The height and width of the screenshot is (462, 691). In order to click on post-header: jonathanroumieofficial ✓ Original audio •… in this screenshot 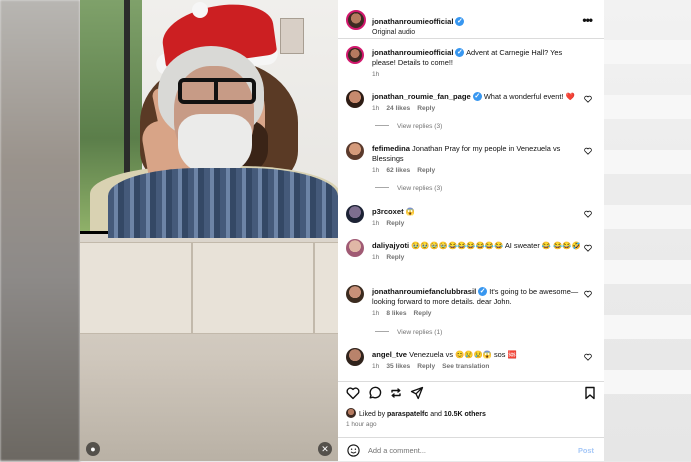, I will do `click(471, 19)`.